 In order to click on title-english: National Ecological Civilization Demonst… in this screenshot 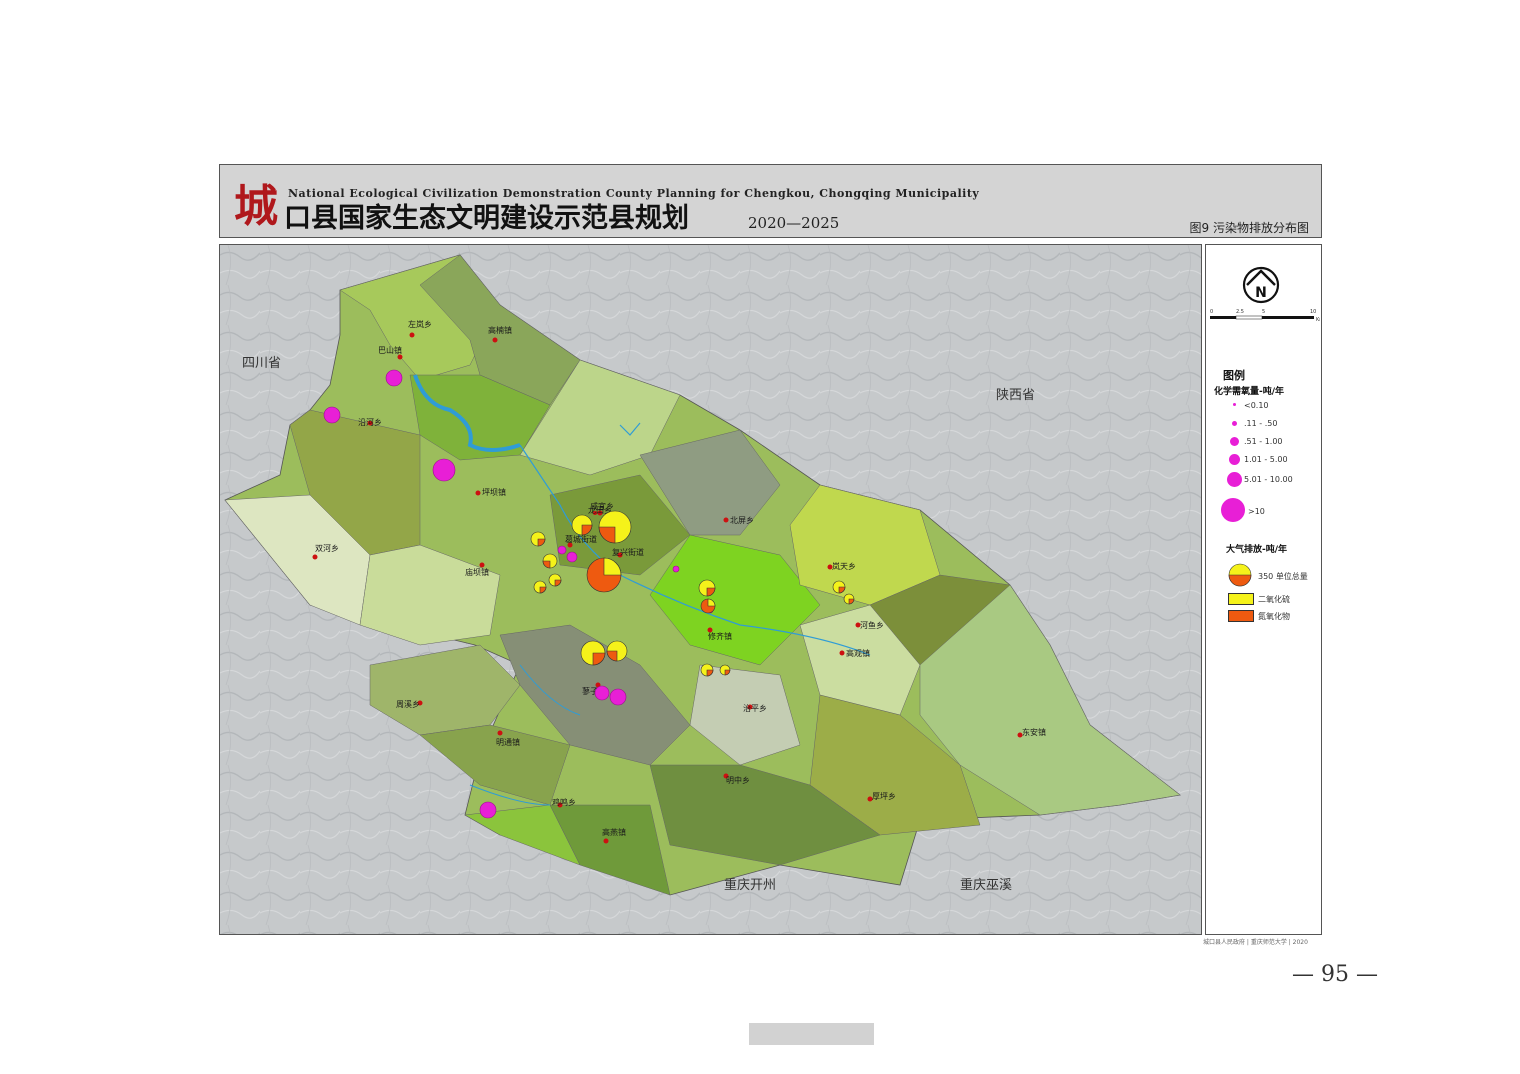, I will do `click(634, 193)`.